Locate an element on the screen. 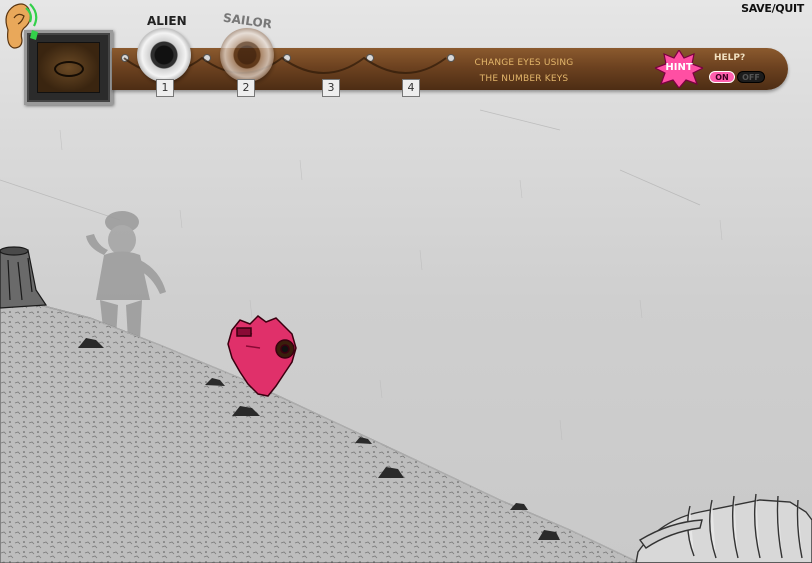 The width and height of the screenshot is (812, 563). portrait-image is located at coordinates (68, 67).